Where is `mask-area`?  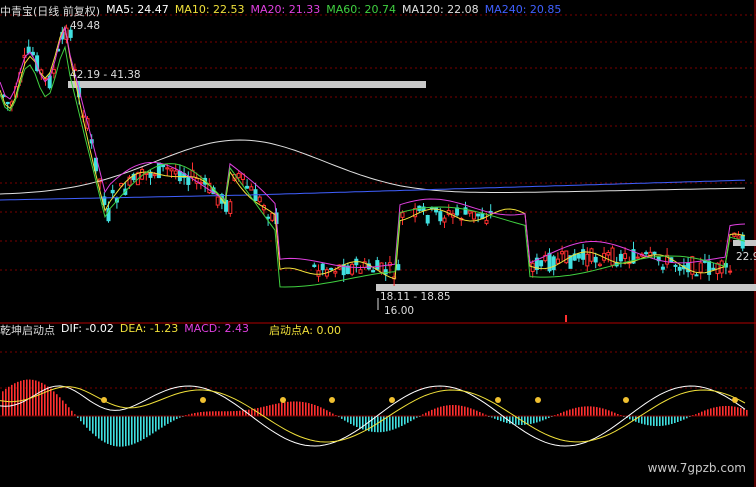
mask-area is located at coordinates (403, 244).